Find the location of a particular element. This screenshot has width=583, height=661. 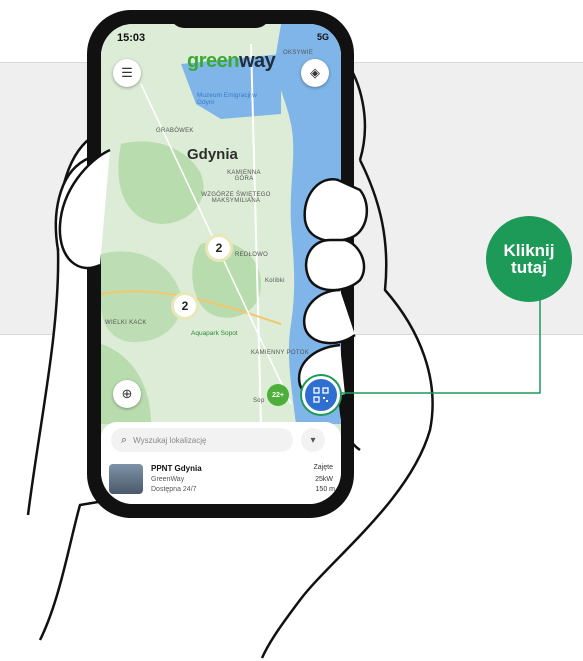

map-label: KAMIENNA GÓRA is located at coordinates (244, 176).